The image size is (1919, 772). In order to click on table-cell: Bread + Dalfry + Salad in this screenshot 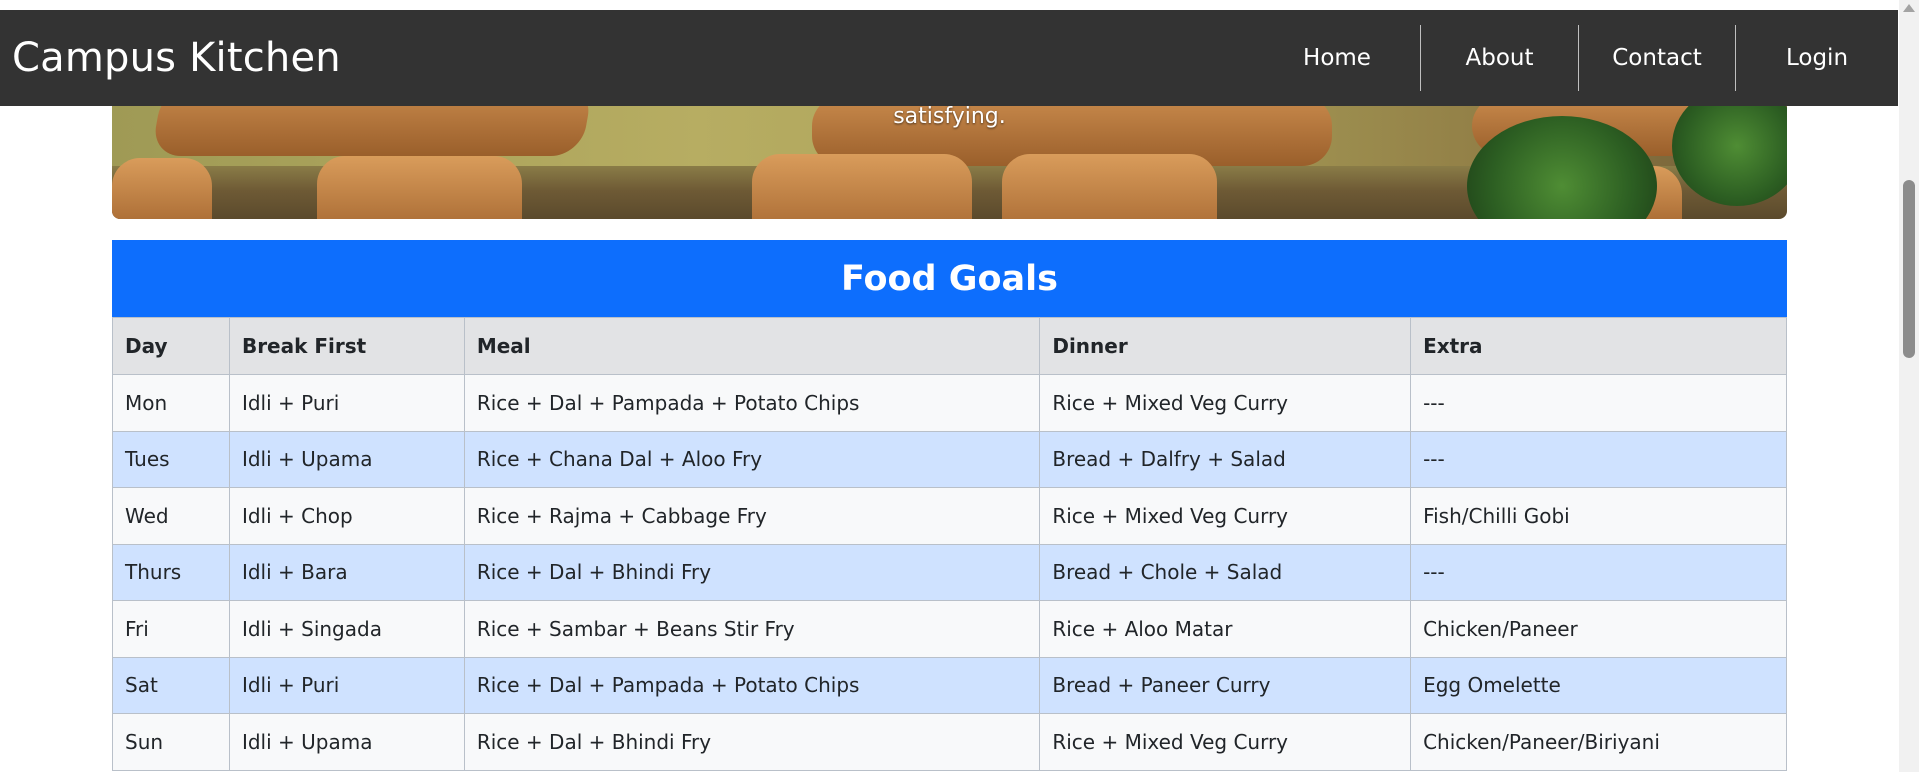, I will do `click(1225, 459)`.